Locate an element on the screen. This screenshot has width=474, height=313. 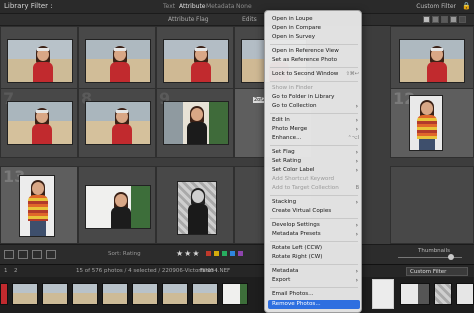
edits-label: Edits is located at coordinates (249, 19).